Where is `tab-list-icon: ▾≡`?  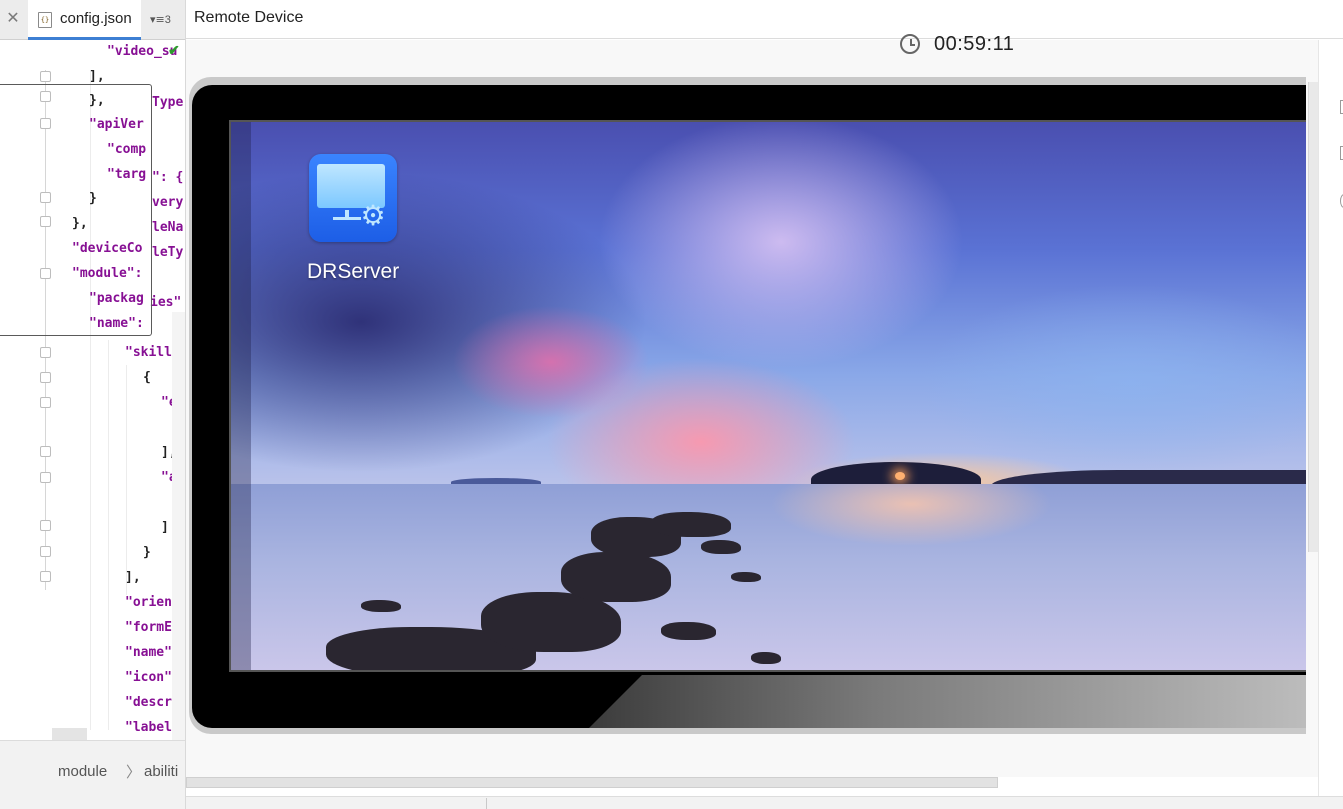
tab-list-icon: ▾≡ is located at coordinates (157, 19).